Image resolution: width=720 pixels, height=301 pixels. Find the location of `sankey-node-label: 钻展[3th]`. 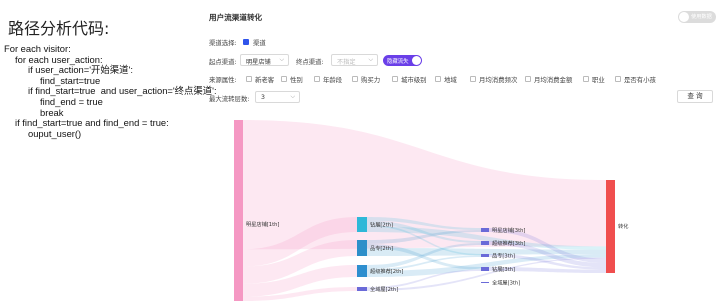

sankey-node-label: 钻展[3th] is located at coordinates (503, 269).